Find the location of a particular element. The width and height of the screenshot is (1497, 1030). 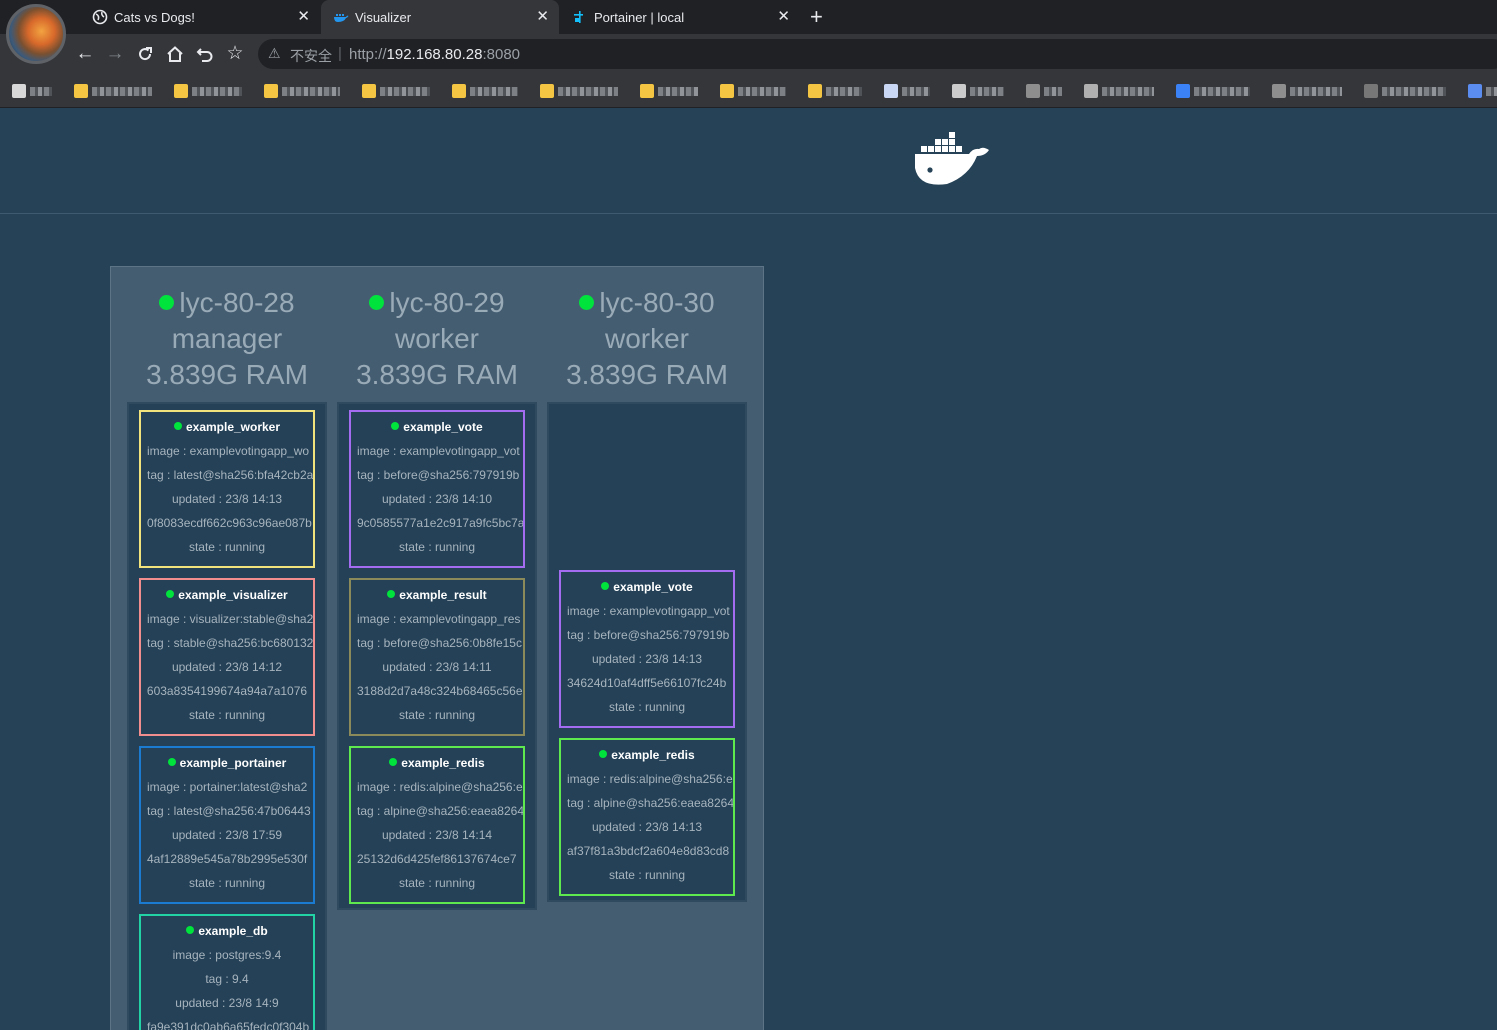

forward-arrow-icon: → is located at coordinates (115, 54).